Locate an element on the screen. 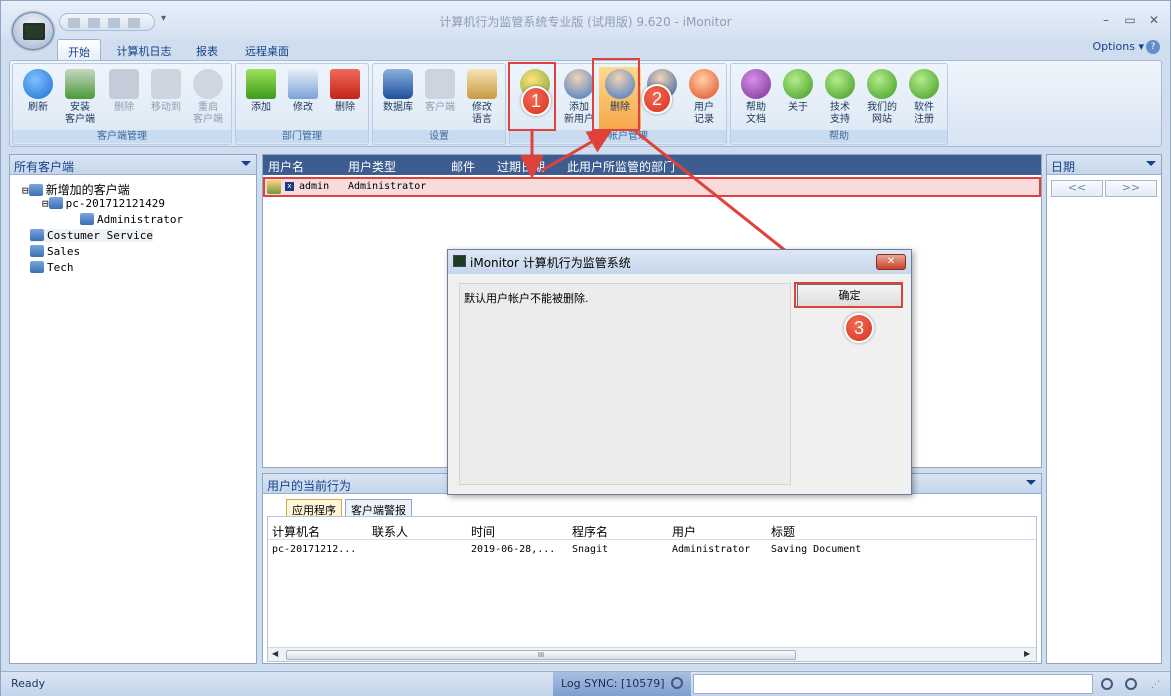 The height and width of the screenshot is (696, 1171). column-header: 用户 is located at coordinates (684, 531).